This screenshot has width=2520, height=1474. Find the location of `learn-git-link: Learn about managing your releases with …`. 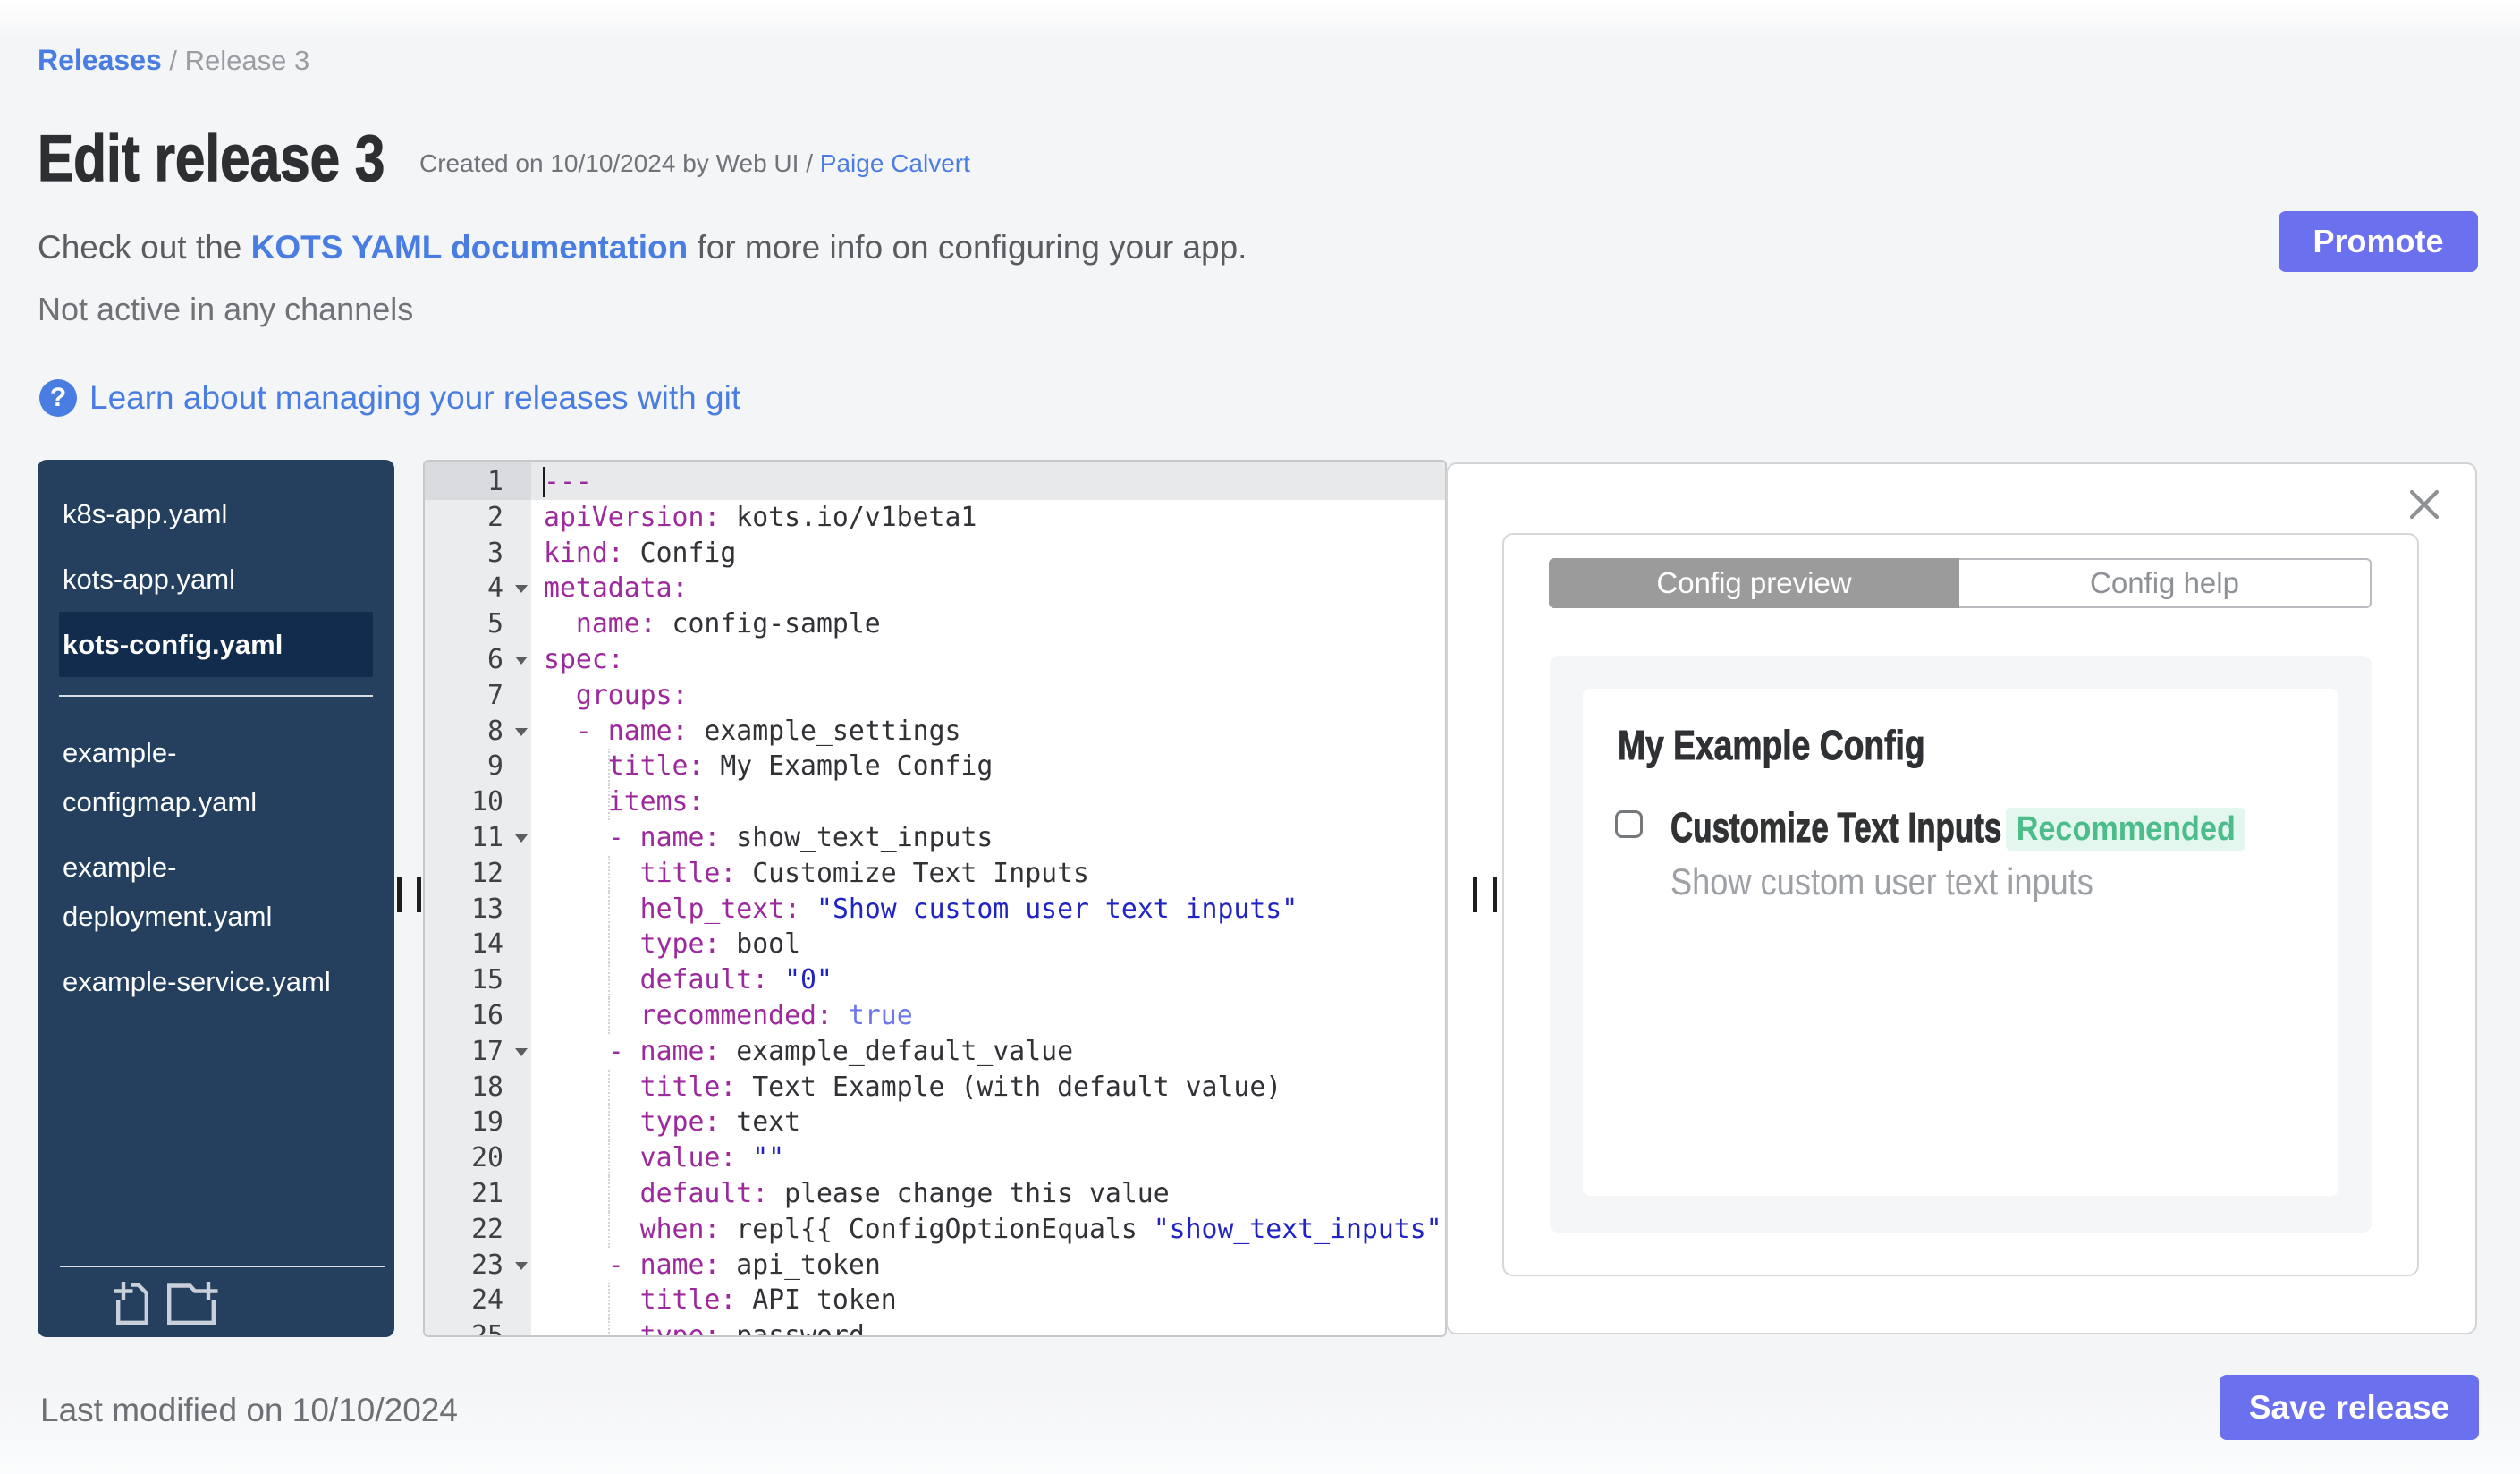

learn-git-link: Learn about managing your releases with … is located at coordinates (414, 398).